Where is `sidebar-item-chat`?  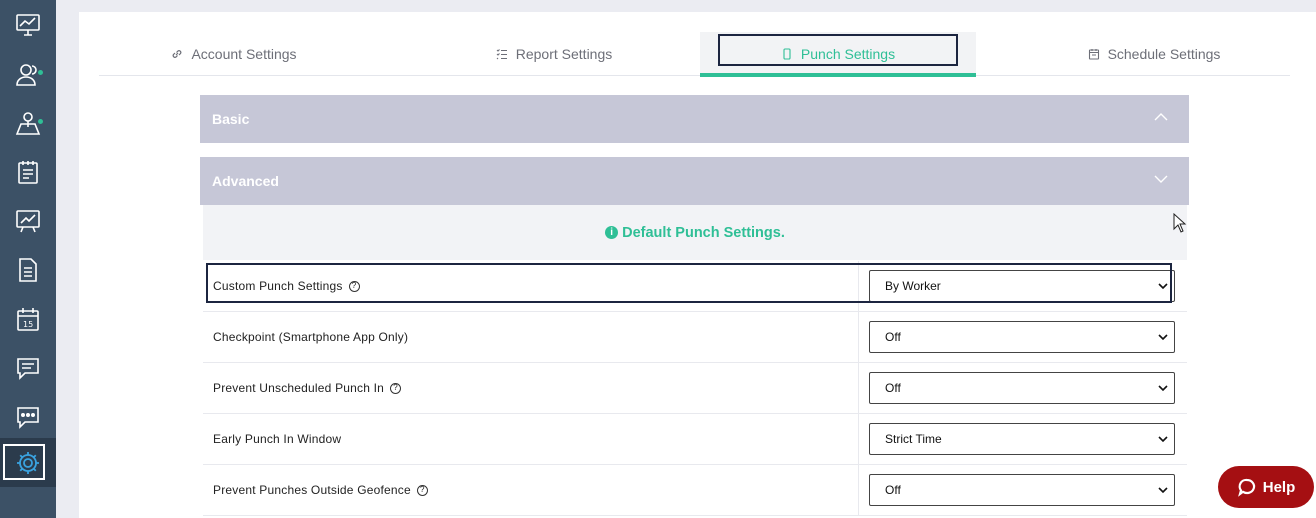
sidebar-item-chat is located at coordinates (28, 416).